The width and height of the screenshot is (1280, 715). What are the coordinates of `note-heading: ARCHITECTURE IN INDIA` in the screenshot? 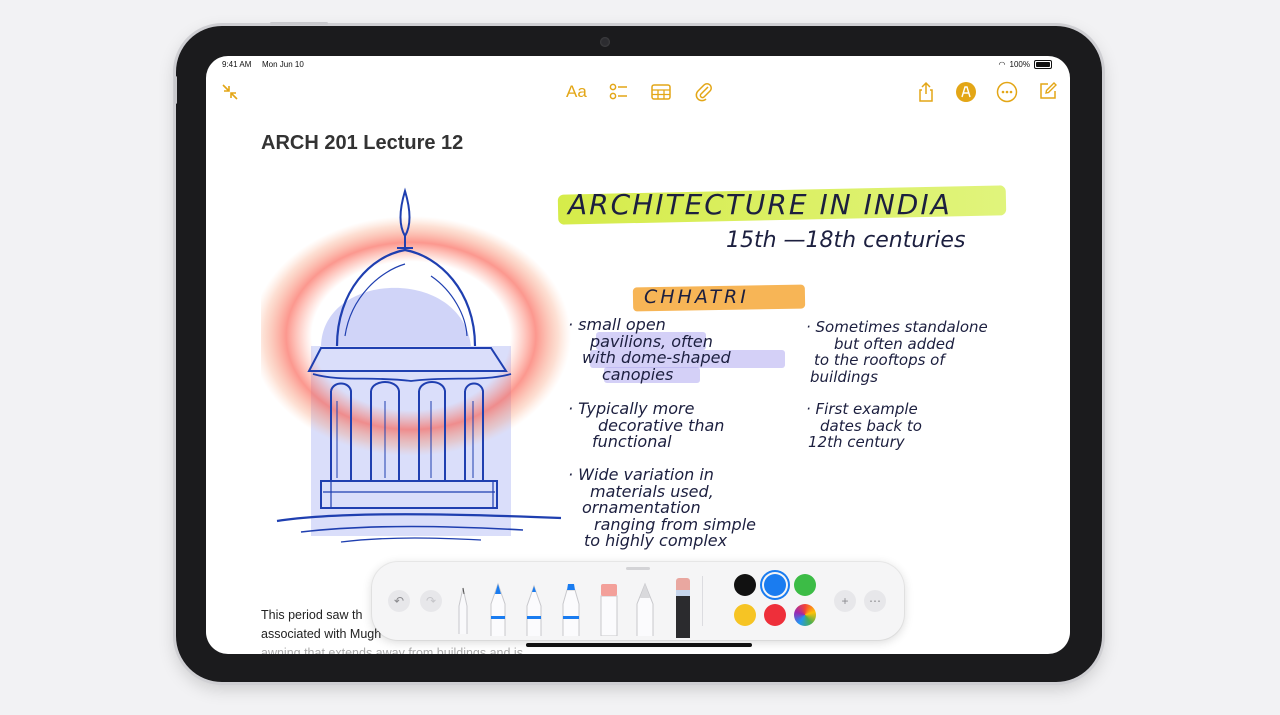 It's located at (760, 204).